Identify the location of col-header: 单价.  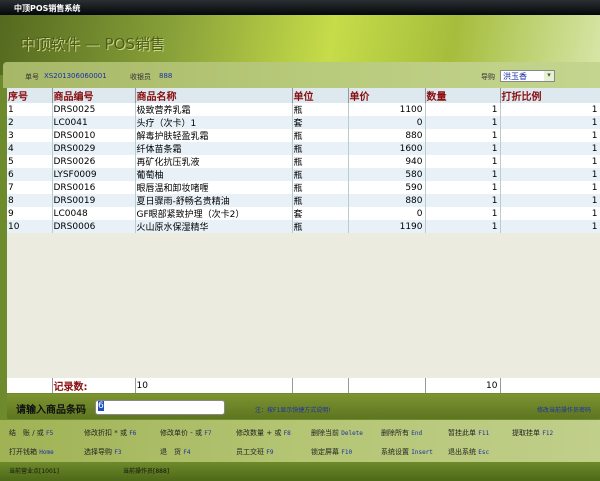
(387, 95).